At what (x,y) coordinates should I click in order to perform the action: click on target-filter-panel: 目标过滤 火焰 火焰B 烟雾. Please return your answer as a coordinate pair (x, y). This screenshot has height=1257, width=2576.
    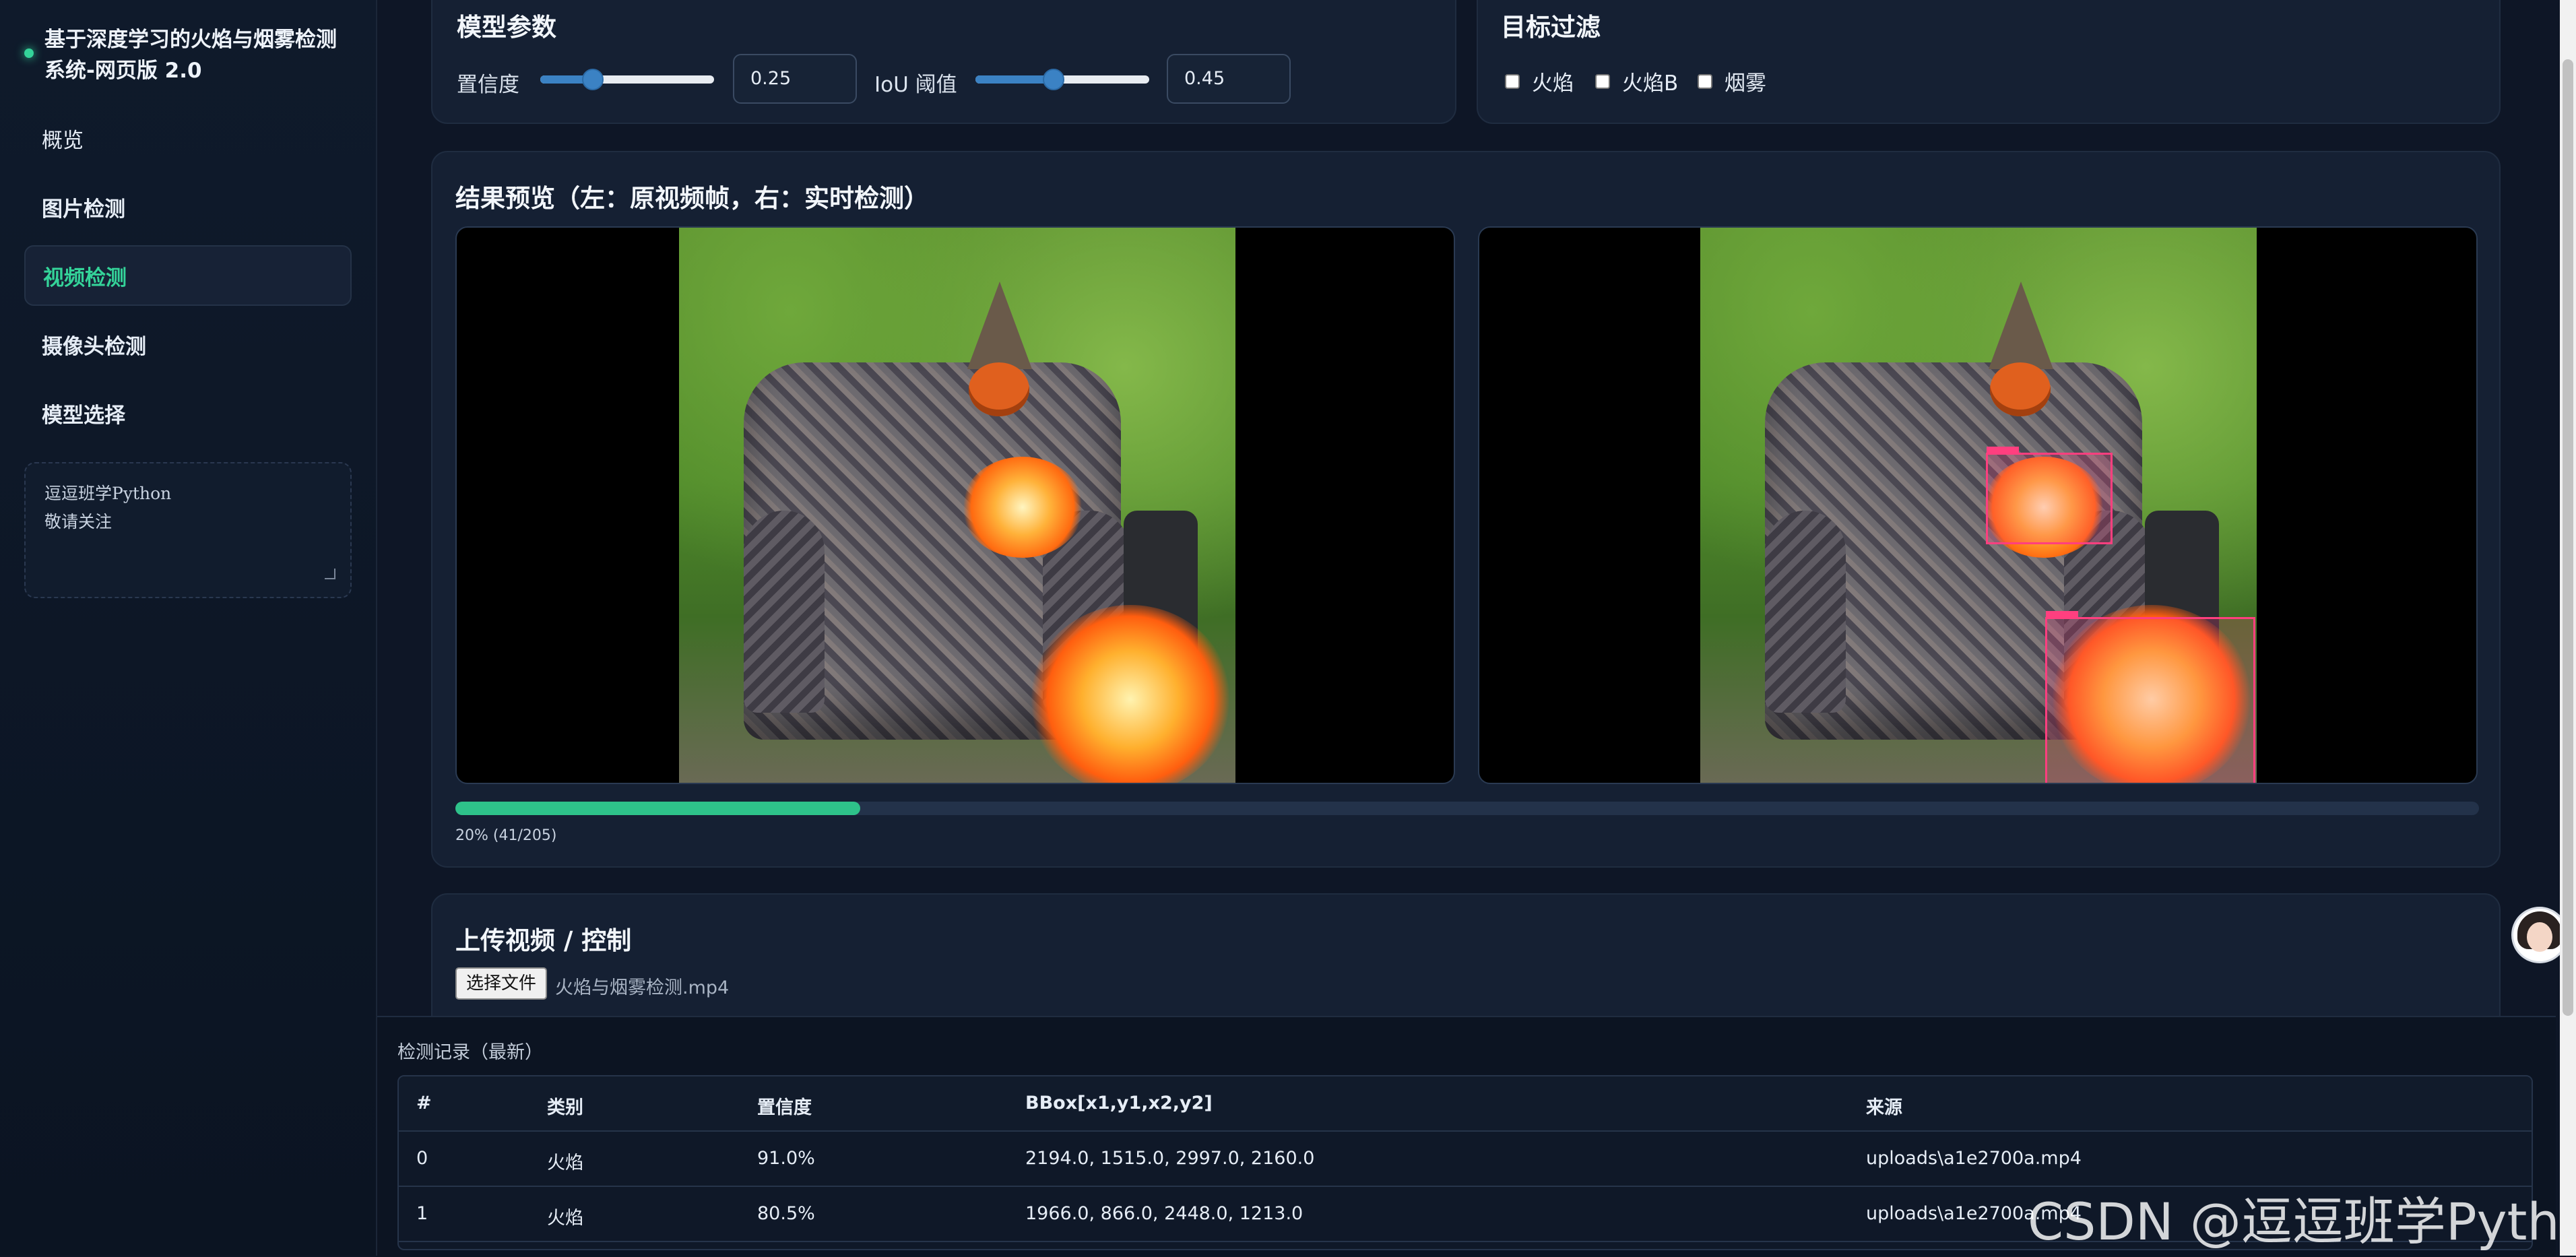
    Looking at the image, I should click on (1989, 62).